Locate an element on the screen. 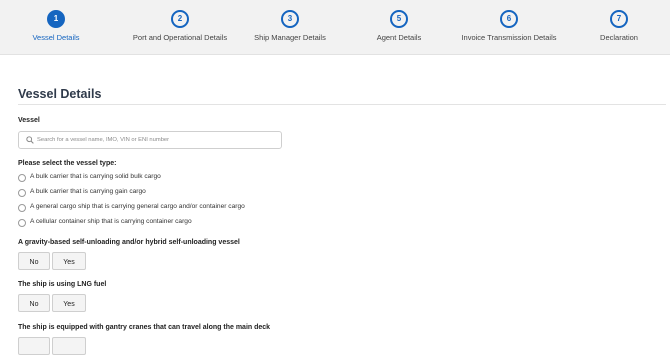  self-unloading-yes-button: Yes is located at coordinates (69, 261).